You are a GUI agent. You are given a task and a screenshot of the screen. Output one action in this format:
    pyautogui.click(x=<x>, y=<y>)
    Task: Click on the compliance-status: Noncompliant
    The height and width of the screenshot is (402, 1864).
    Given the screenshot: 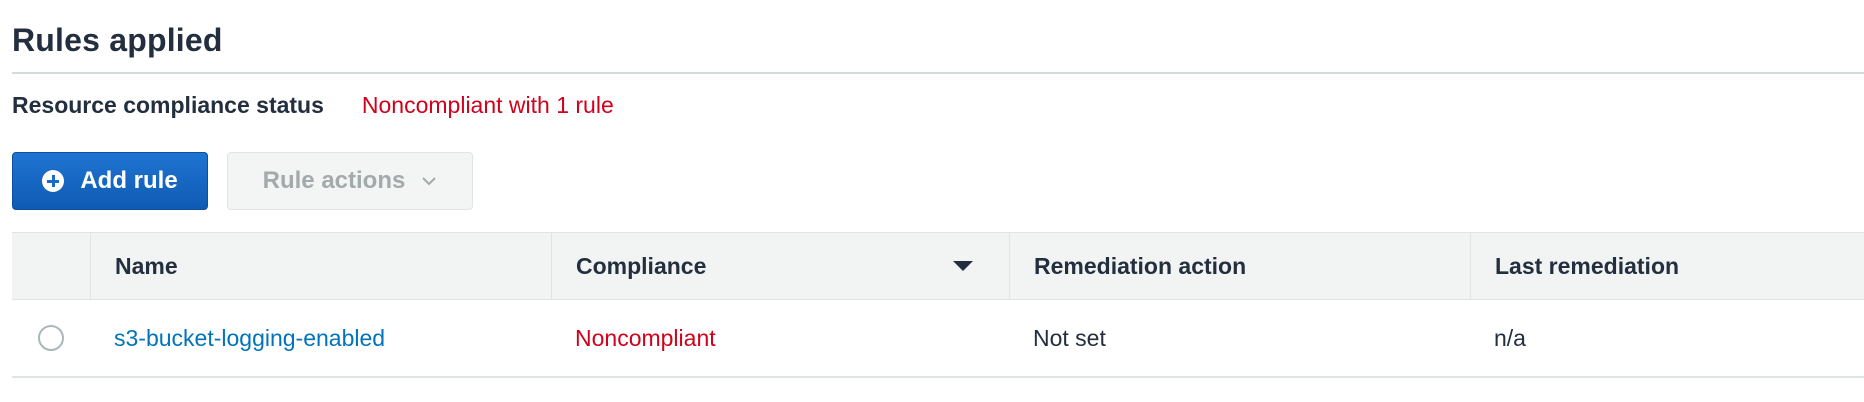 What is the action you would take?
    pyautogui.click(x=645, y=337)
    